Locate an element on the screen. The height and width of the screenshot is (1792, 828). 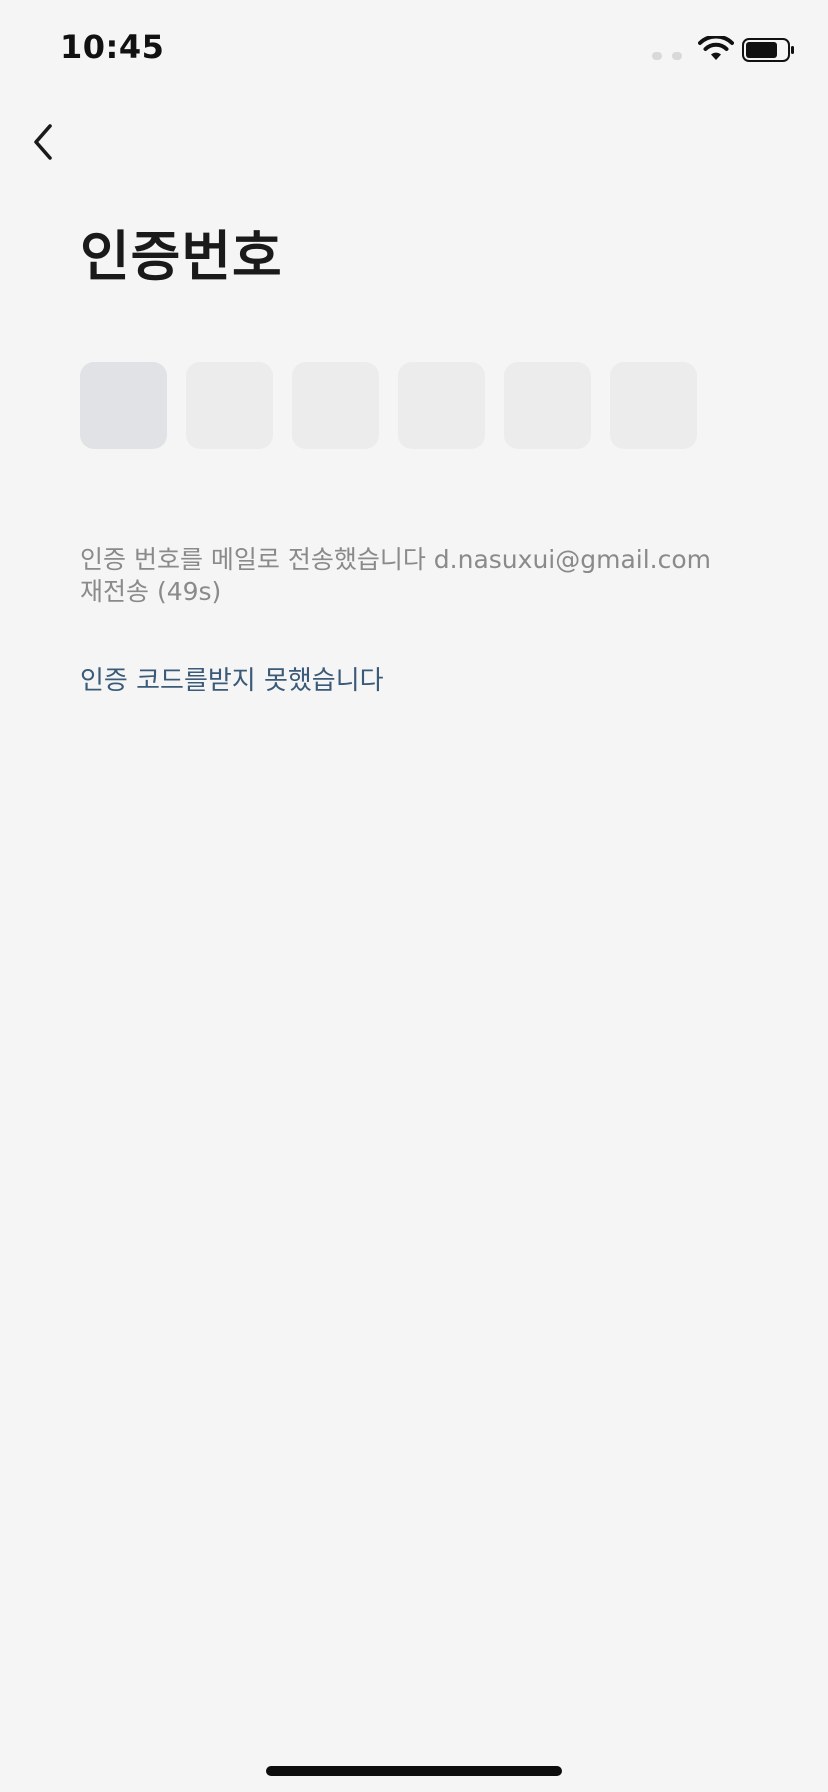
verification-code-input is located at coordinates (388, 405).